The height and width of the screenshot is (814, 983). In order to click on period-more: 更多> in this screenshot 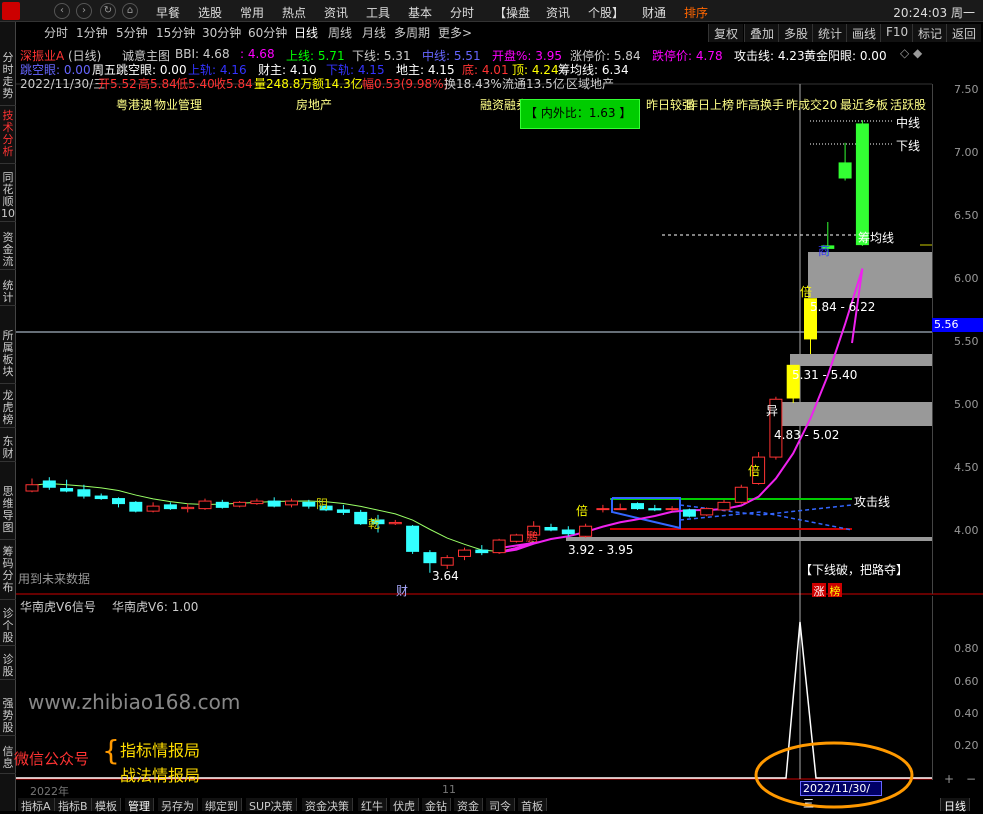, I will do `click(455, 32)`.